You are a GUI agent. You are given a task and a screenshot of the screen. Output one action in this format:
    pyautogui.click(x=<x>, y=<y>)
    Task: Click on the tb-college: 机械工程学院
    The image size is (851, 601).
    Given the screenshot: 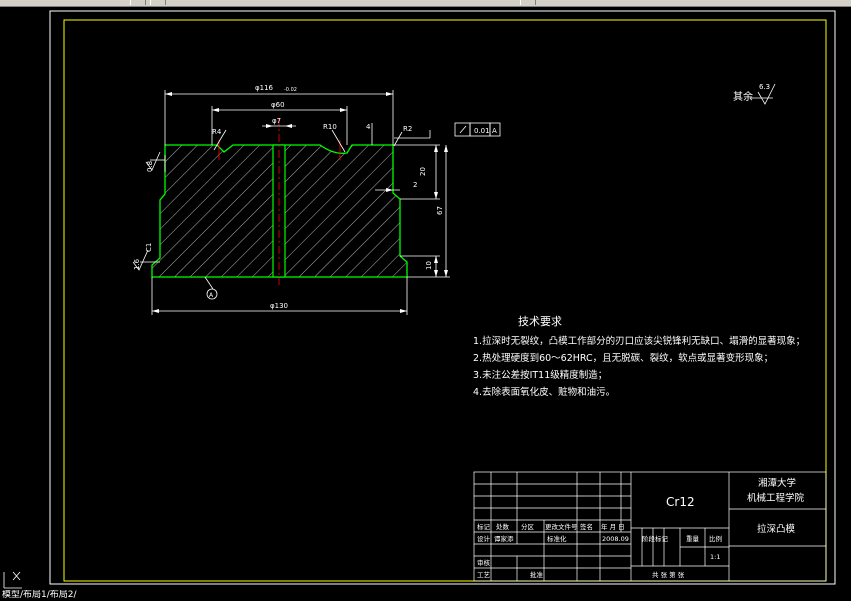 What is the action you would take?
    pyautogui.click(x=776, y=498)
    